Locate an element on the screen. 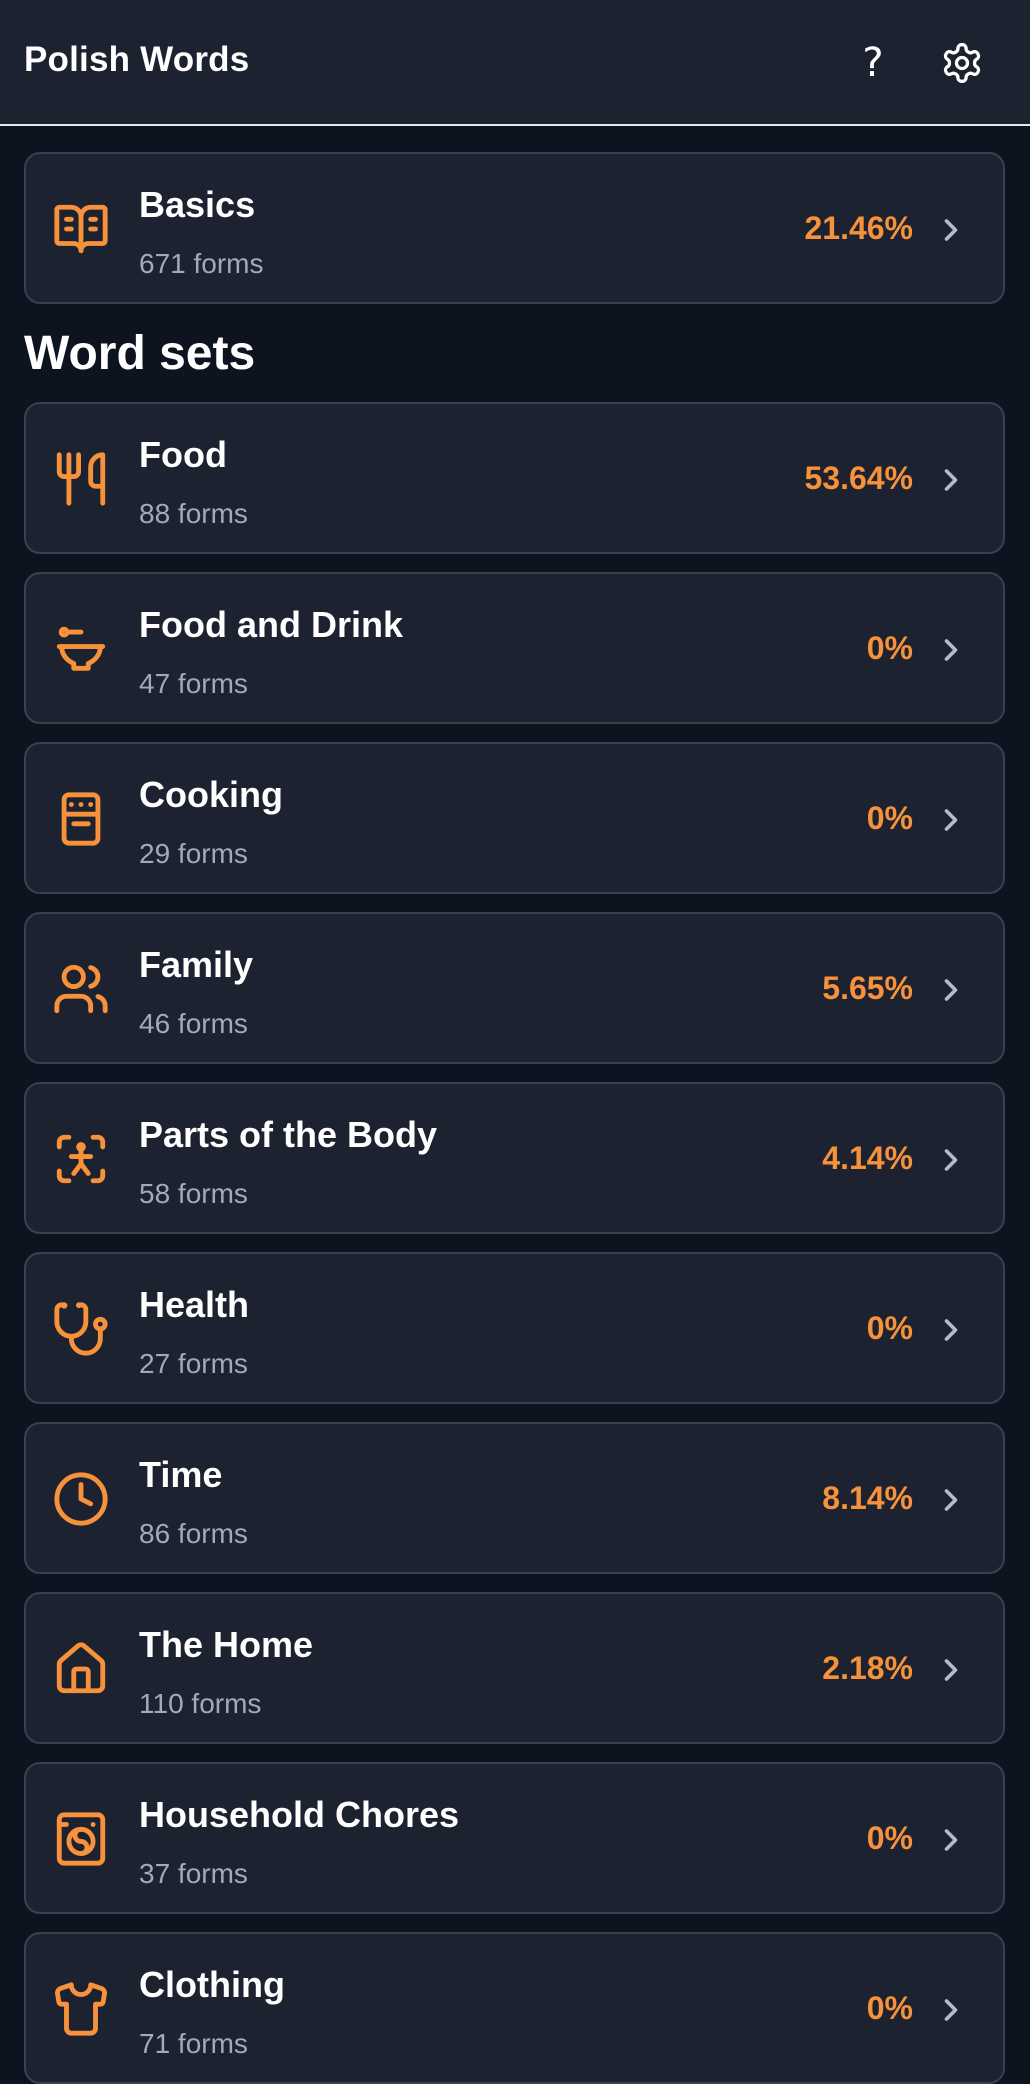 This screenshot has height=2084, width=1030. word-set-health: Health 27 forms 0% is located at coordinates (514, 1328).